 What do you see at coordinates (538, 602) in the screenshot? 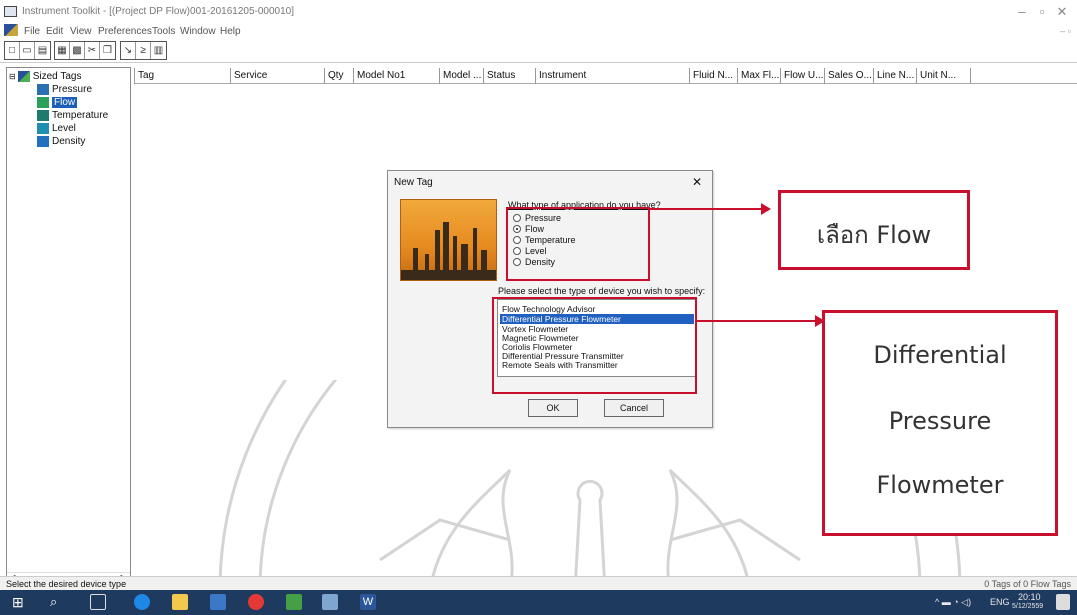
I see `windows-taskbar: ⊞ ⌕ W ^ ▬ ◔ ◁) ENG 20:10 5/12/2559` at bounding box center [538, 602].